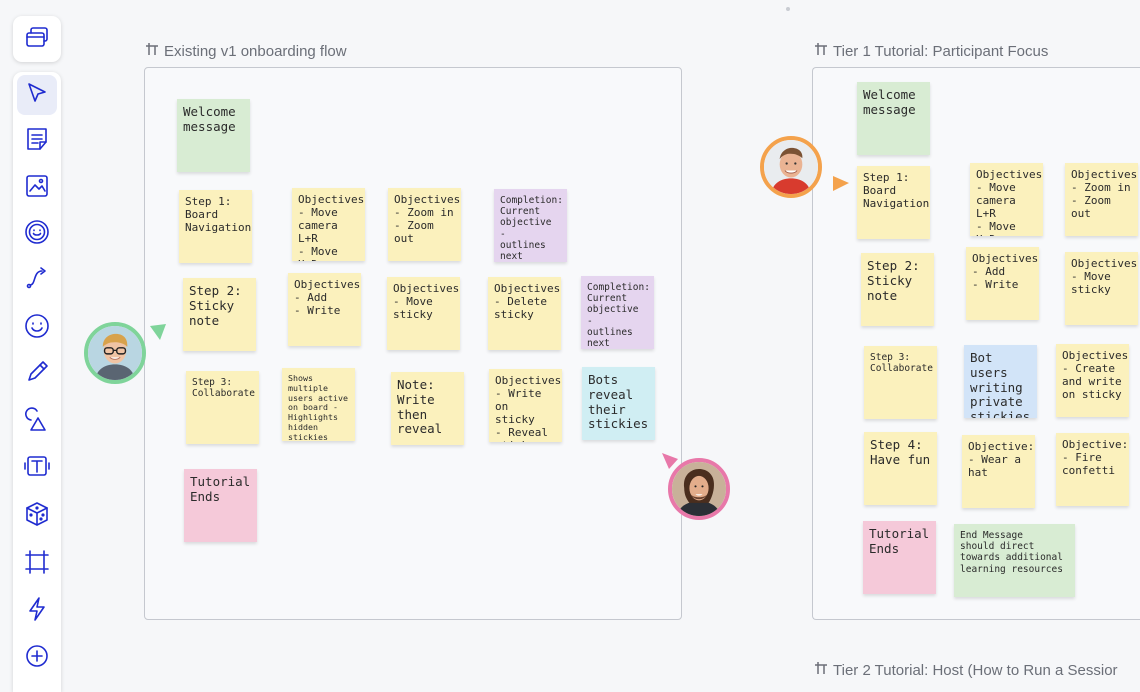 Image resolution: width=1140 pixels, height=692 pixels. I want to click on text-icon, so click(37, 468).